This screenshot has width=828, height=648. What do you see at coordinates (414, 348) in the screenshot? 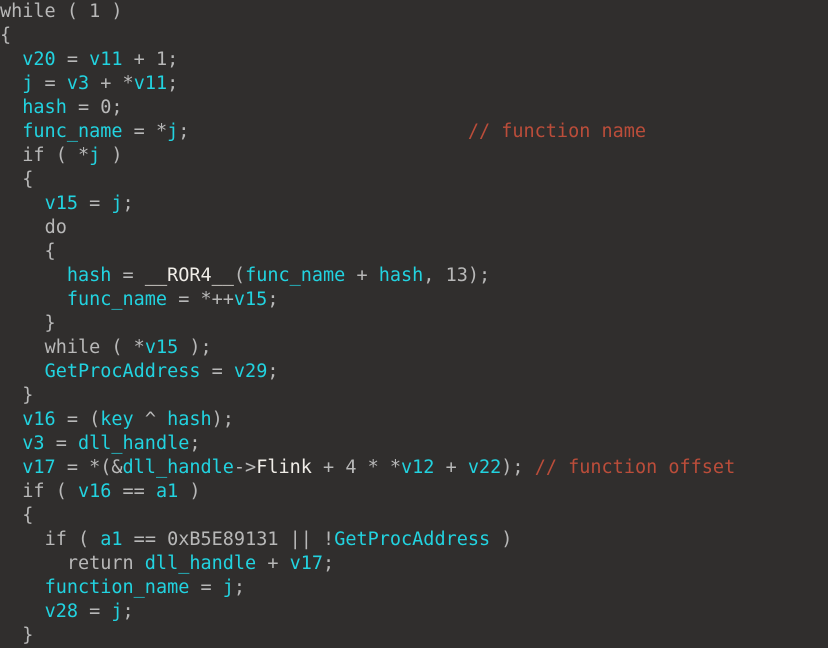
I see `code-line: while ( *v15 );` at bounding box center [414, 348].